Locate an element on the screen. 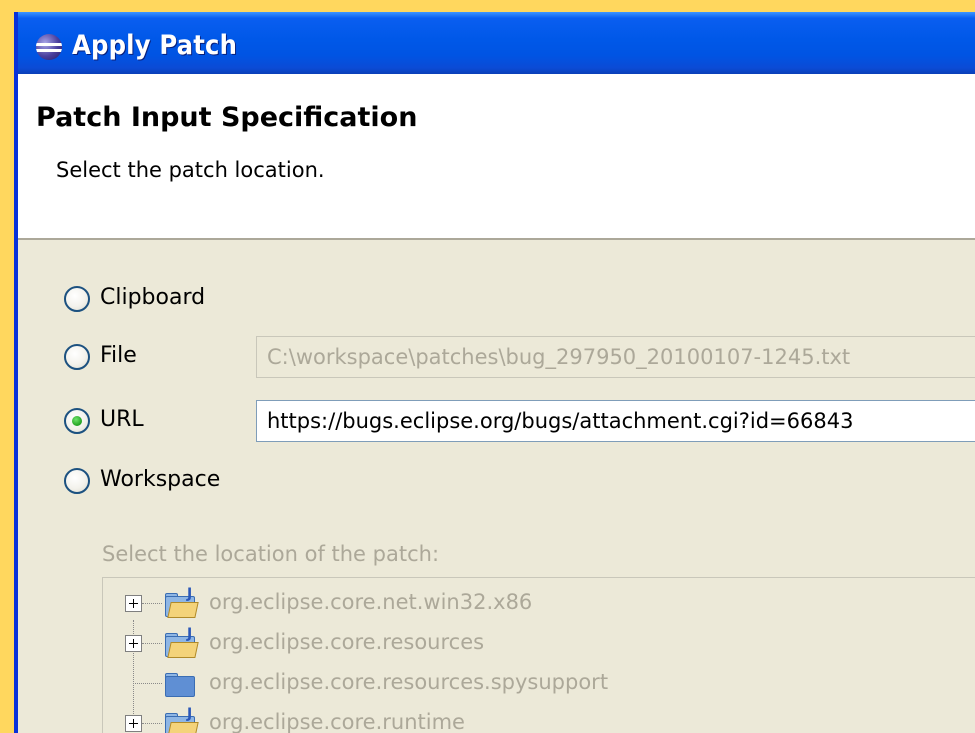  radio-selected-dot is located at coordinates (77, 421).